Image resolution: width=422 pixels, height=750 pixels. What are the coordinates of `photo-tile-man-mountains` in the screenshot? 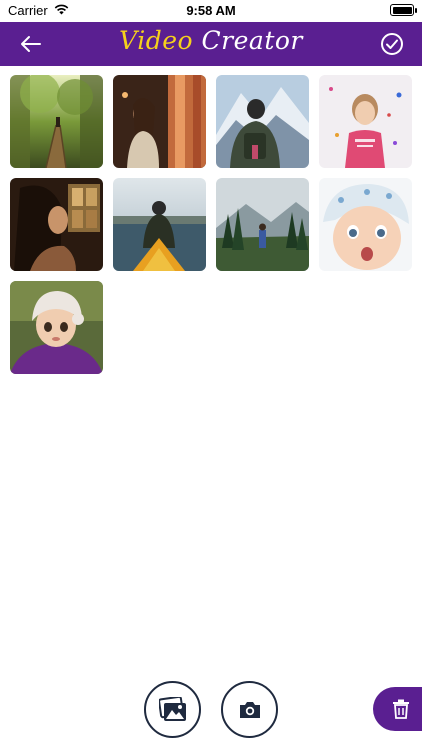 It's located at (262, 121).